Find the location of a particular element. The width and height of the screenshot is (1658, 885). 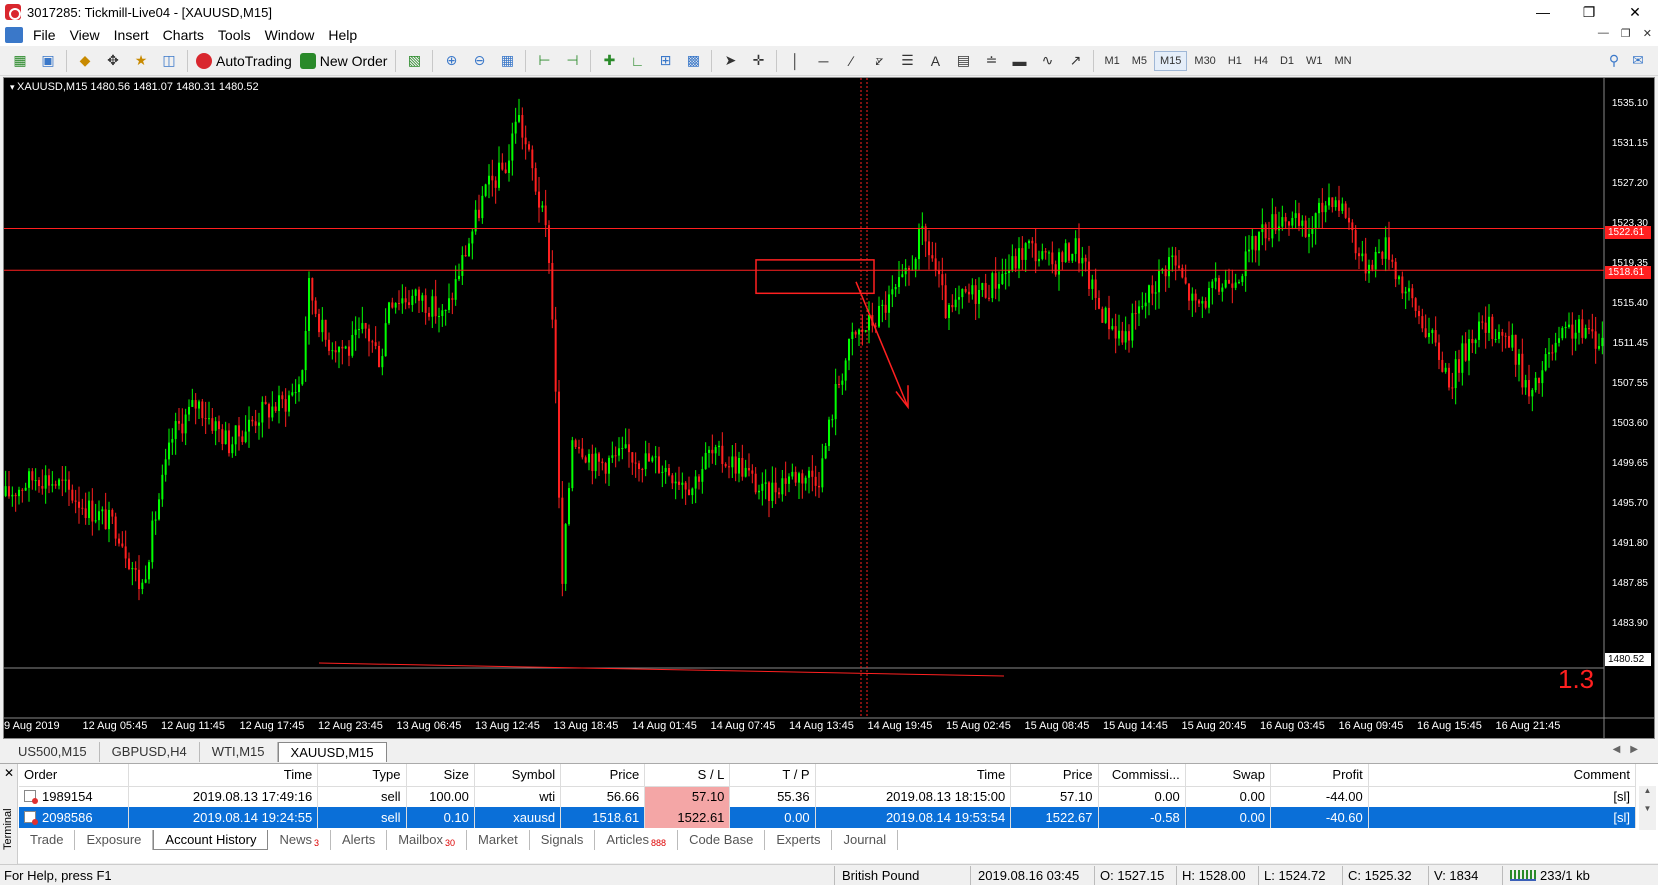

menu-insert: Insert is located at coordinates (136, 35).